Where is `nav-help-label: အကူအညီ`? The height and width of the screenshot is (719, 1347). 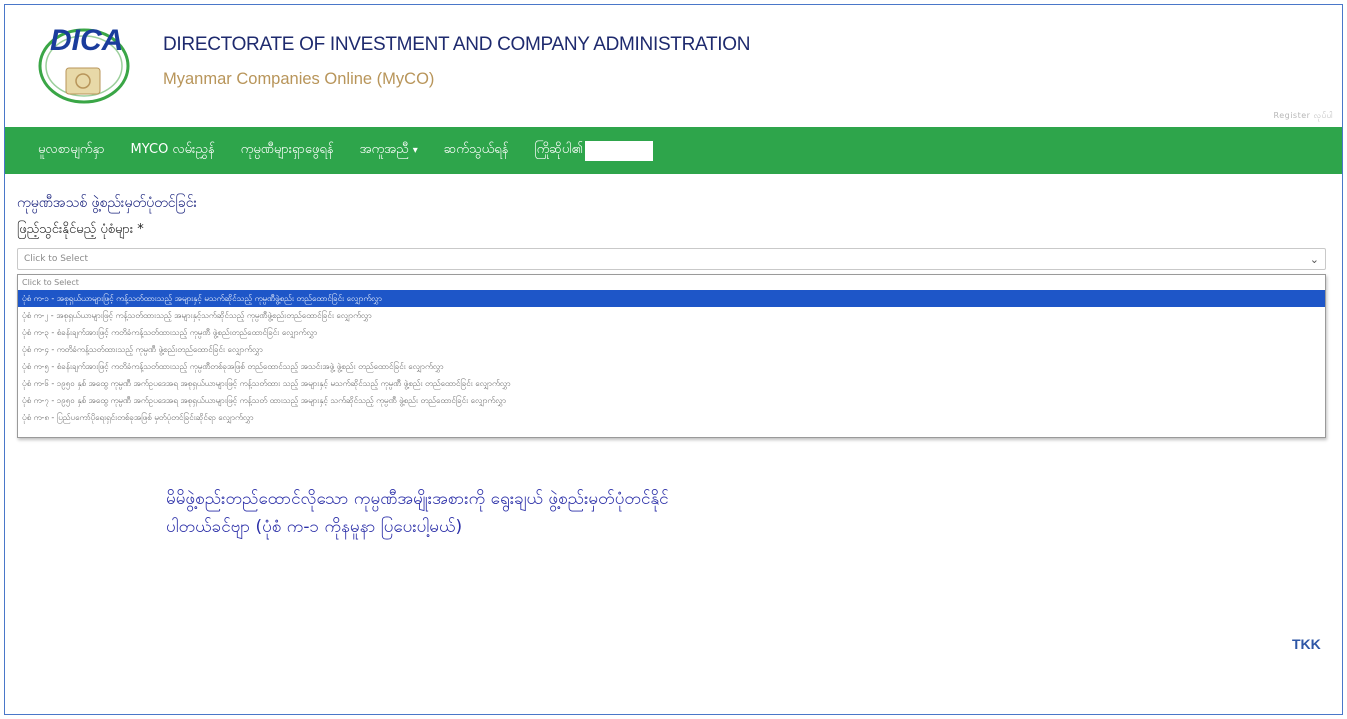
nav-help-label: အကူအညီ is located at coordinates (384, 149).